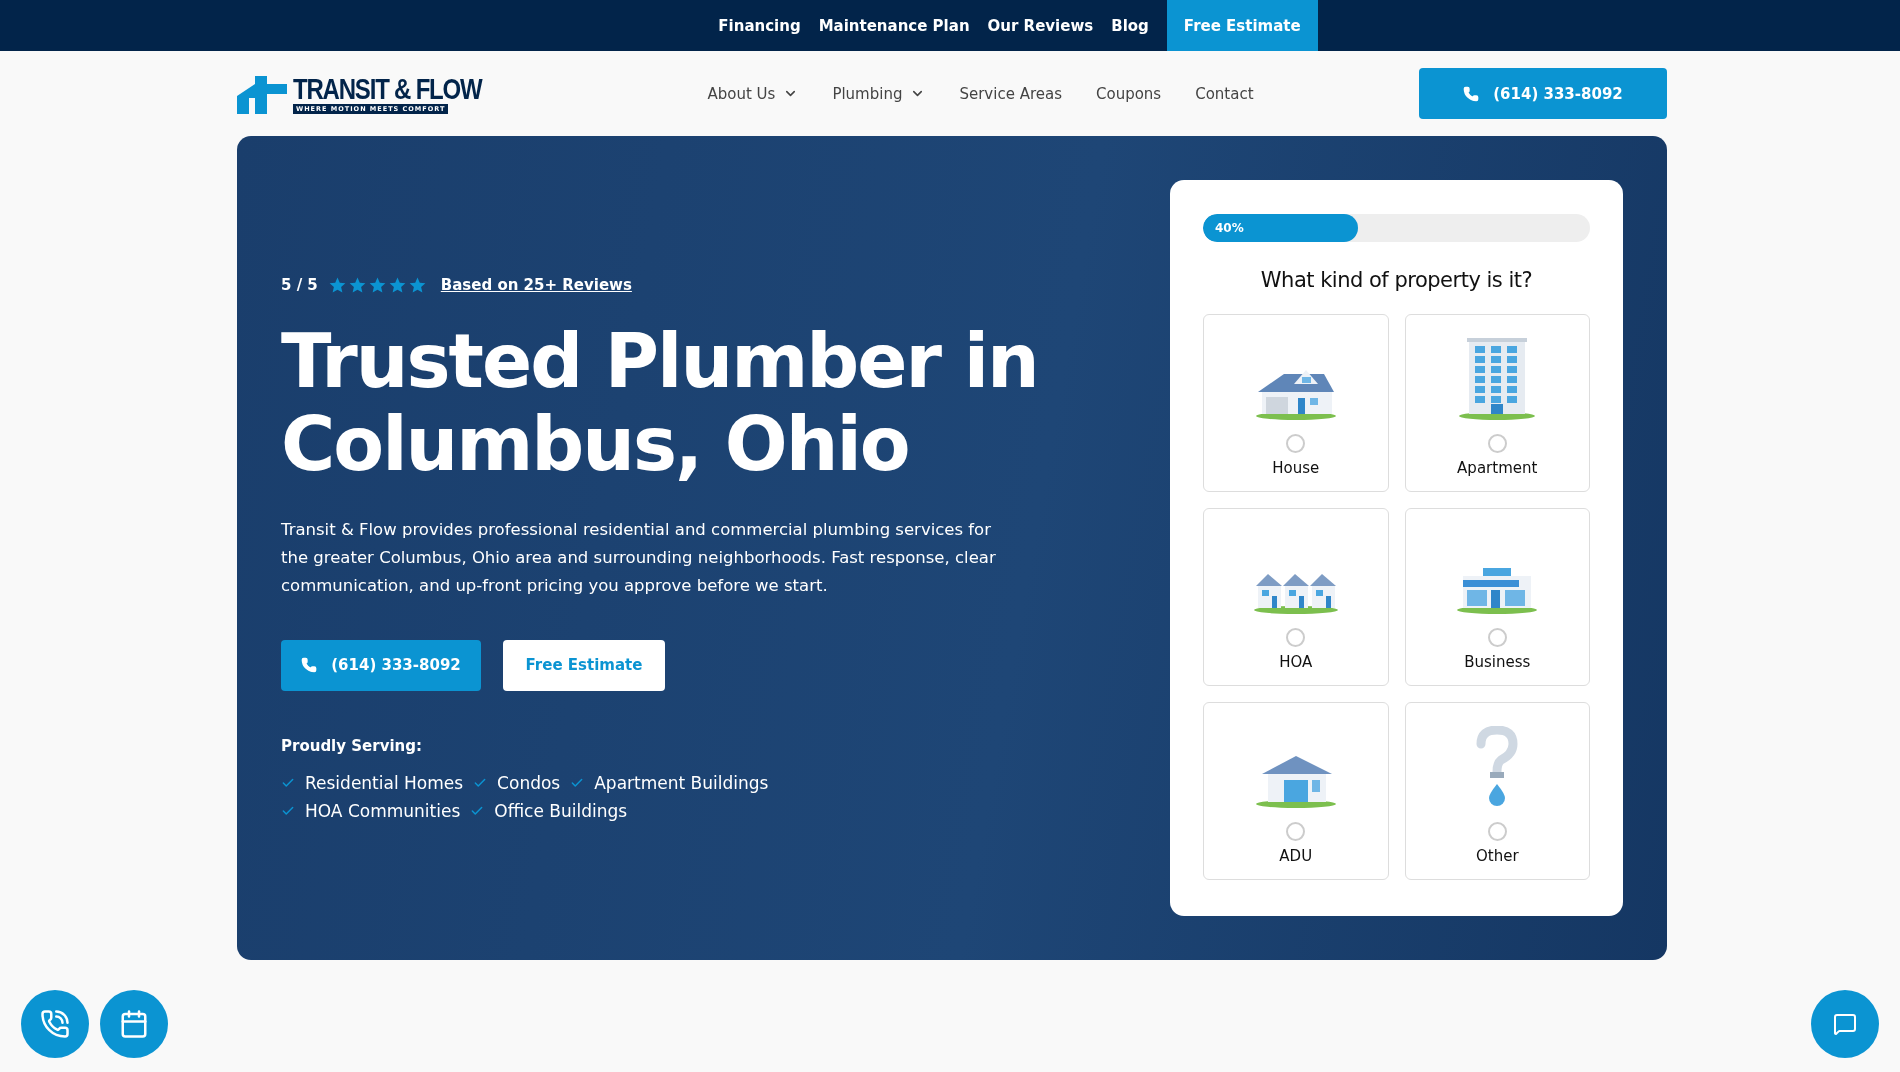 This screenshot has width=1900, height=1072. What do you see at coordinates (1010, 93) in the screenshot?
I see `nav-link: Service Areas` at bounding box center [1010, 93].